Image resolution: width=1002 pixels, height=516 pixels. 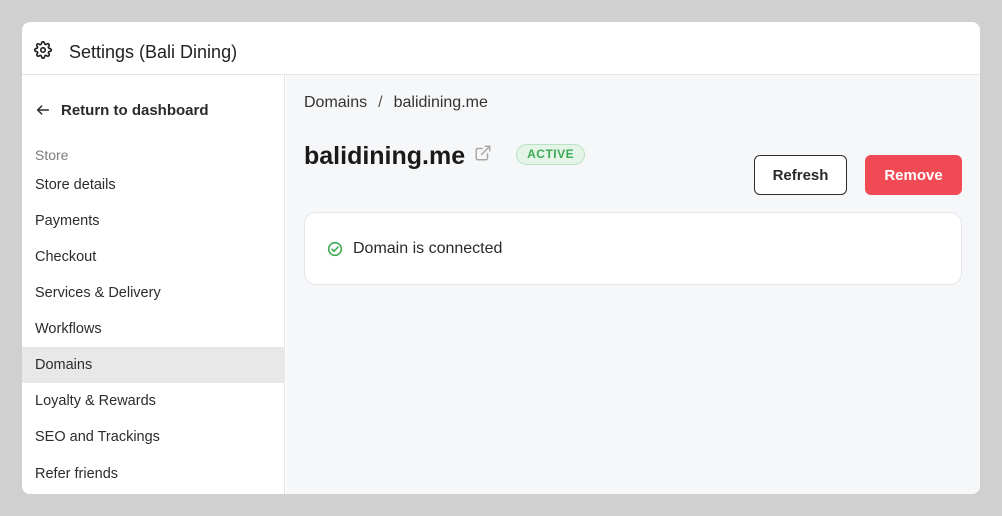 What do you see at coordinates (43, 110) in the screenshot?
I see `arrow-left-icon` at bounding box center [43, 110].